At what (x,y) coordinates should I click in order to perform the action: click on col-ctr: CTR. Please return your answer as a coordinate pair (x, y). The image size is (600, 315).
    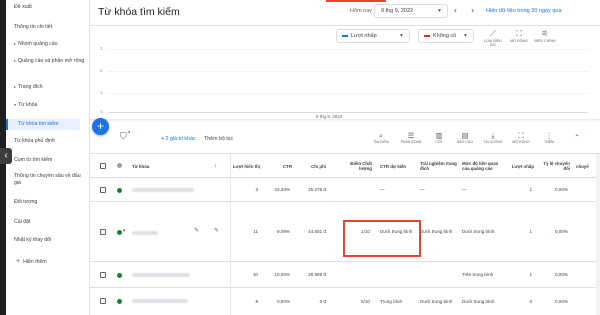
    Looking at the image, I should click on (279, 166).